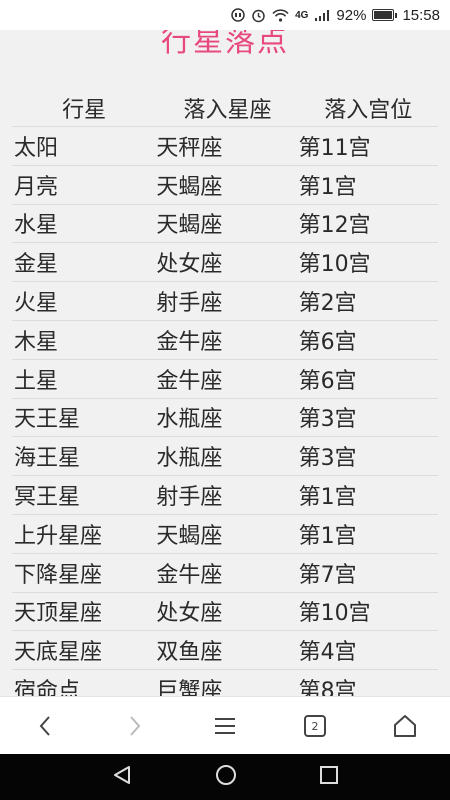 The image size is (450, 800). I want to click on system-back-button, so click(122, 777).